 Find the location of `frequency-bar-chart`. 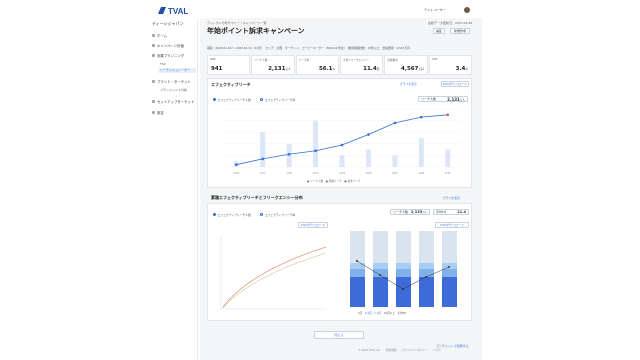

frequency-bar-chart is located at coordinates (403, 269).